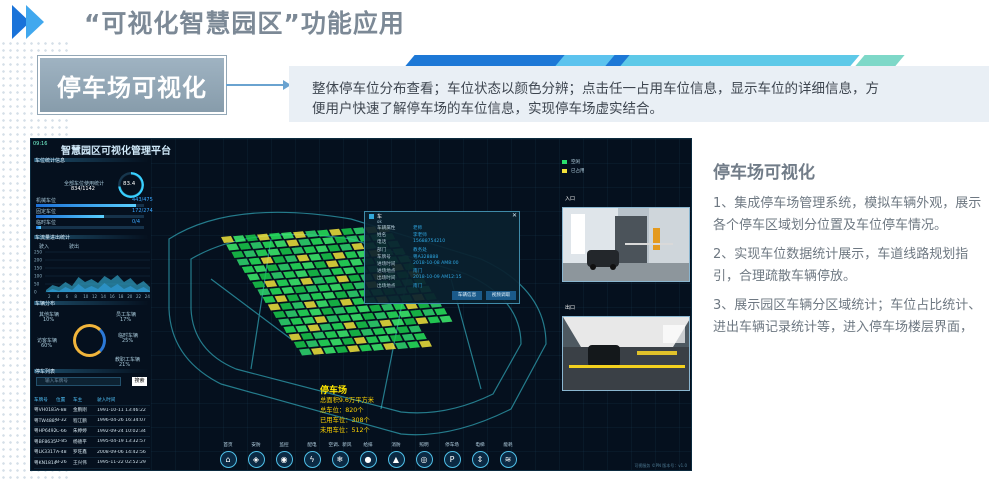 Image resolution: width=1005 pixels, height=480 pixels. Describe the element at coordinates (92, 463) in the screenshot. I see `table-row: 粤KN1814 B-26 王兴伟 1995-11-22 02:52:29` at that location.